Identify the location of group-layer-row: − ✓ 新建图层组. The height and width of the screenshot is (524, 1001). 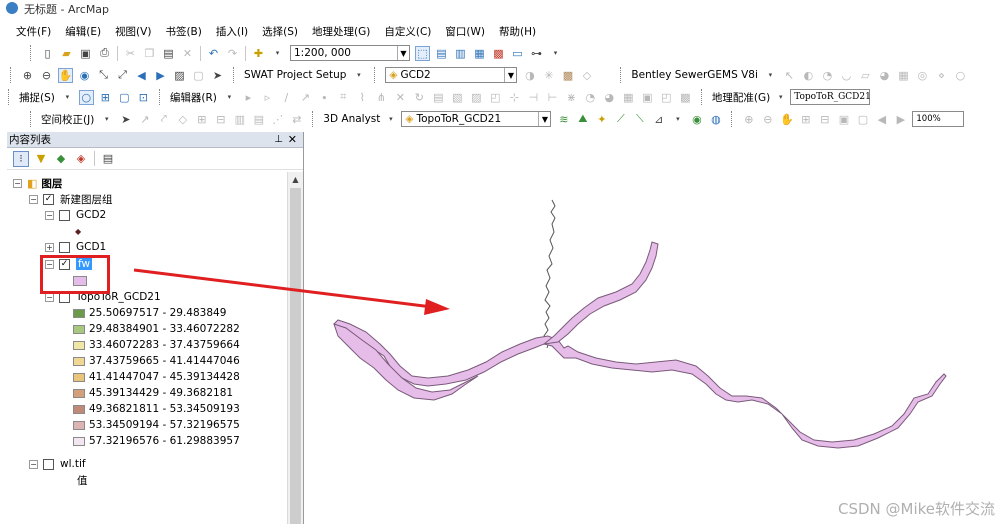
(71, 199).